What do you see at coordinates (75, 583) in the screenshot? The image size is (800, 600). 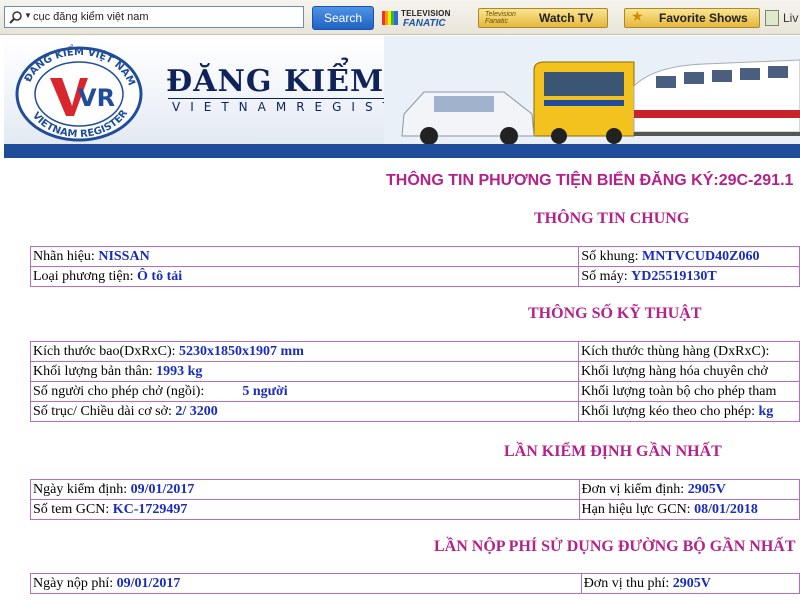 I see `cell-label: Ngày nộp phí:` at bounding box center [75, 583].